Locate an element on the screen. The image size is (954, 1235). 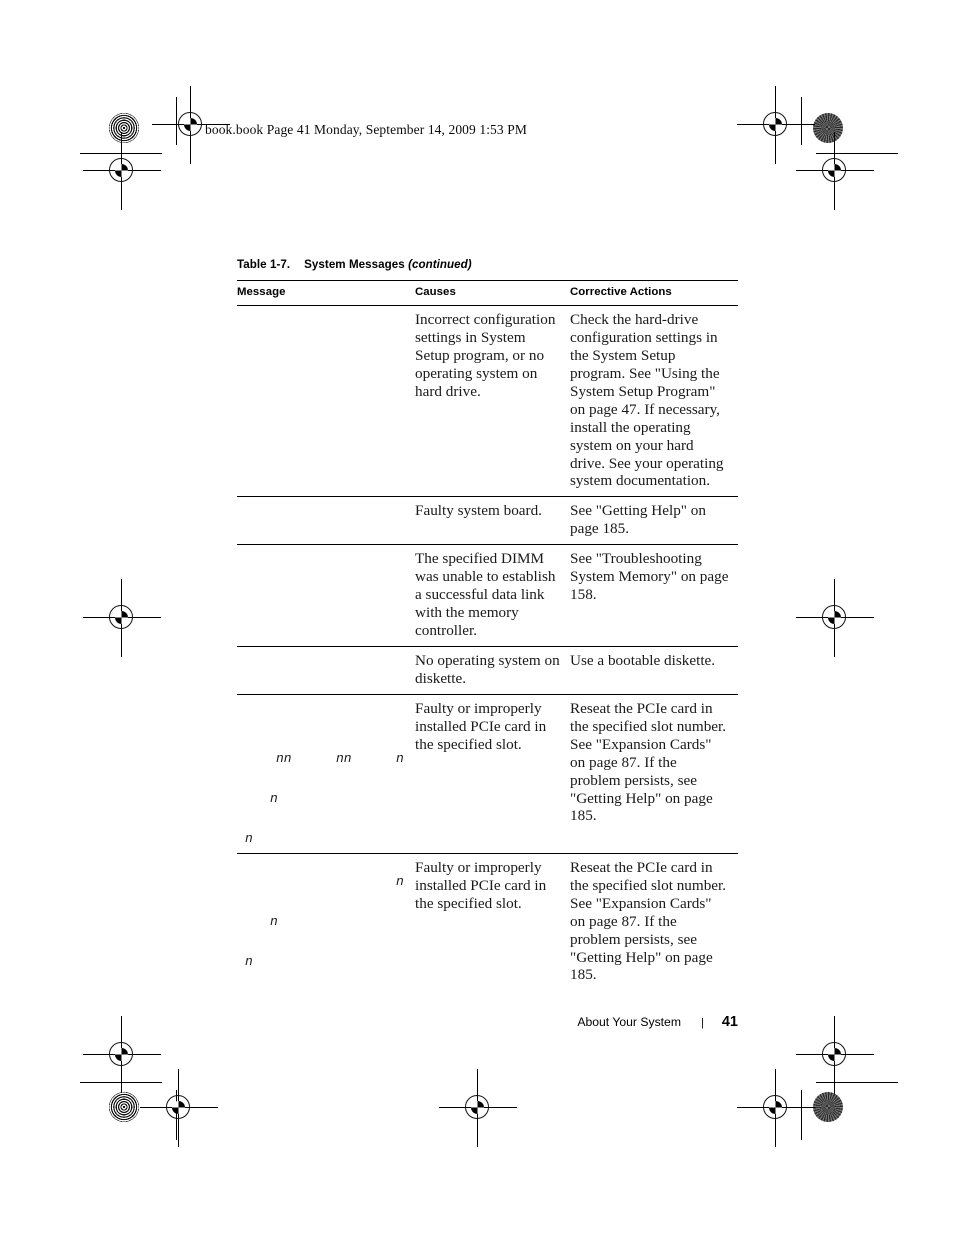
column-header-causes: Causes is located at coordinates (492, 293).